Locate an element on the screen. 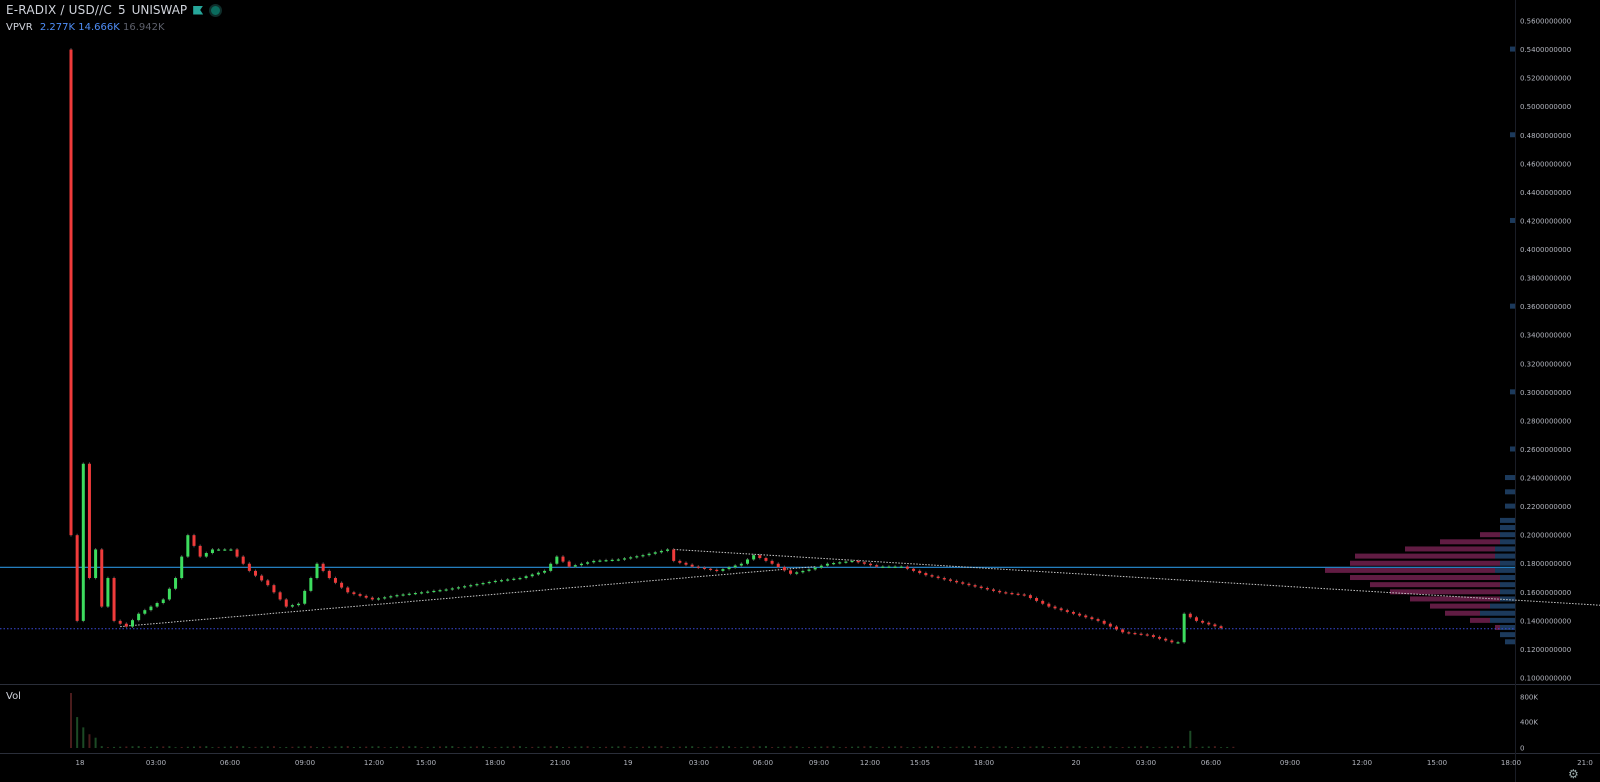 The height and width of the screenshot is (782, 1600). y-tick-label: 0.4000000000 is located at coordinates (1545, 250).